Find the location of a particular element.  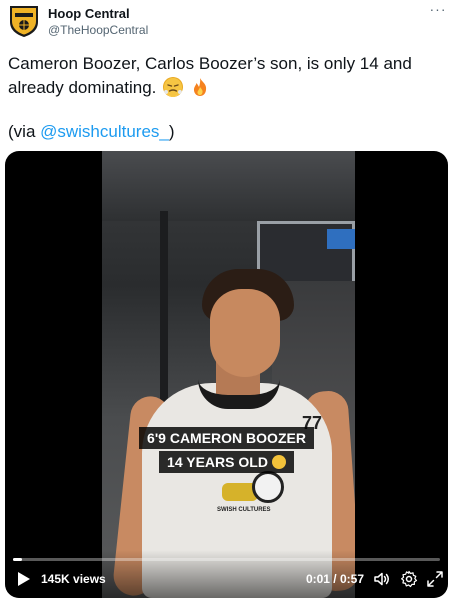

gym-ceiling is located at coordinates (228, 186).